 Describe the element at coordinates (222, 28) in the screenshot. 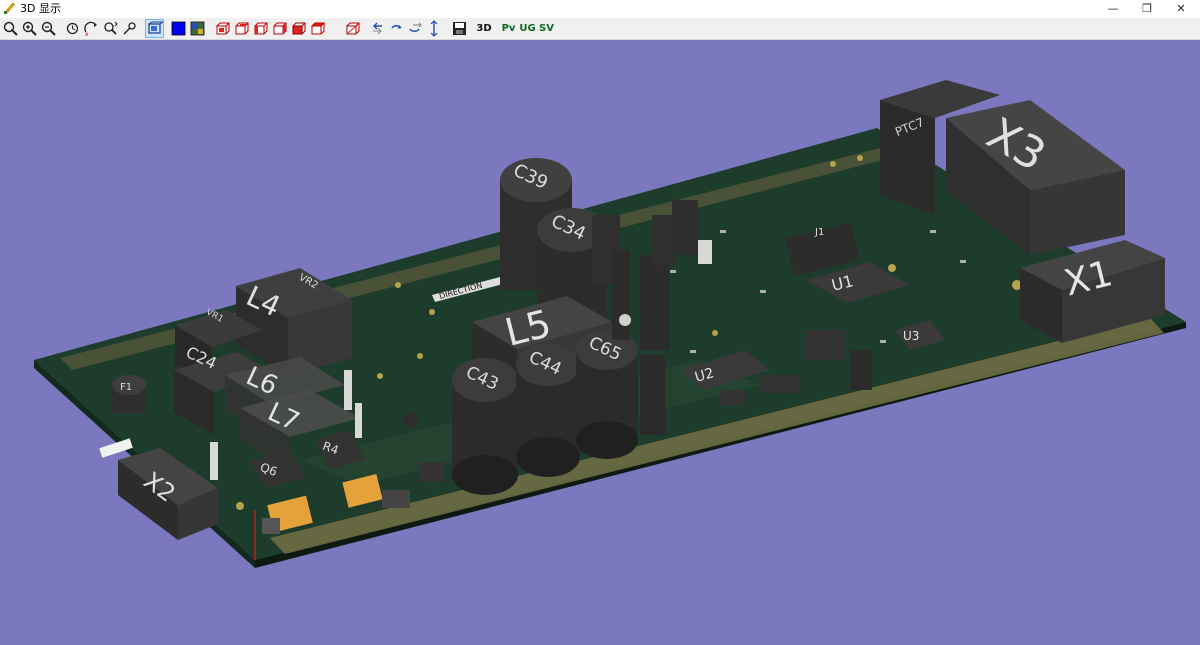

I see `view-front-icon` at that location.